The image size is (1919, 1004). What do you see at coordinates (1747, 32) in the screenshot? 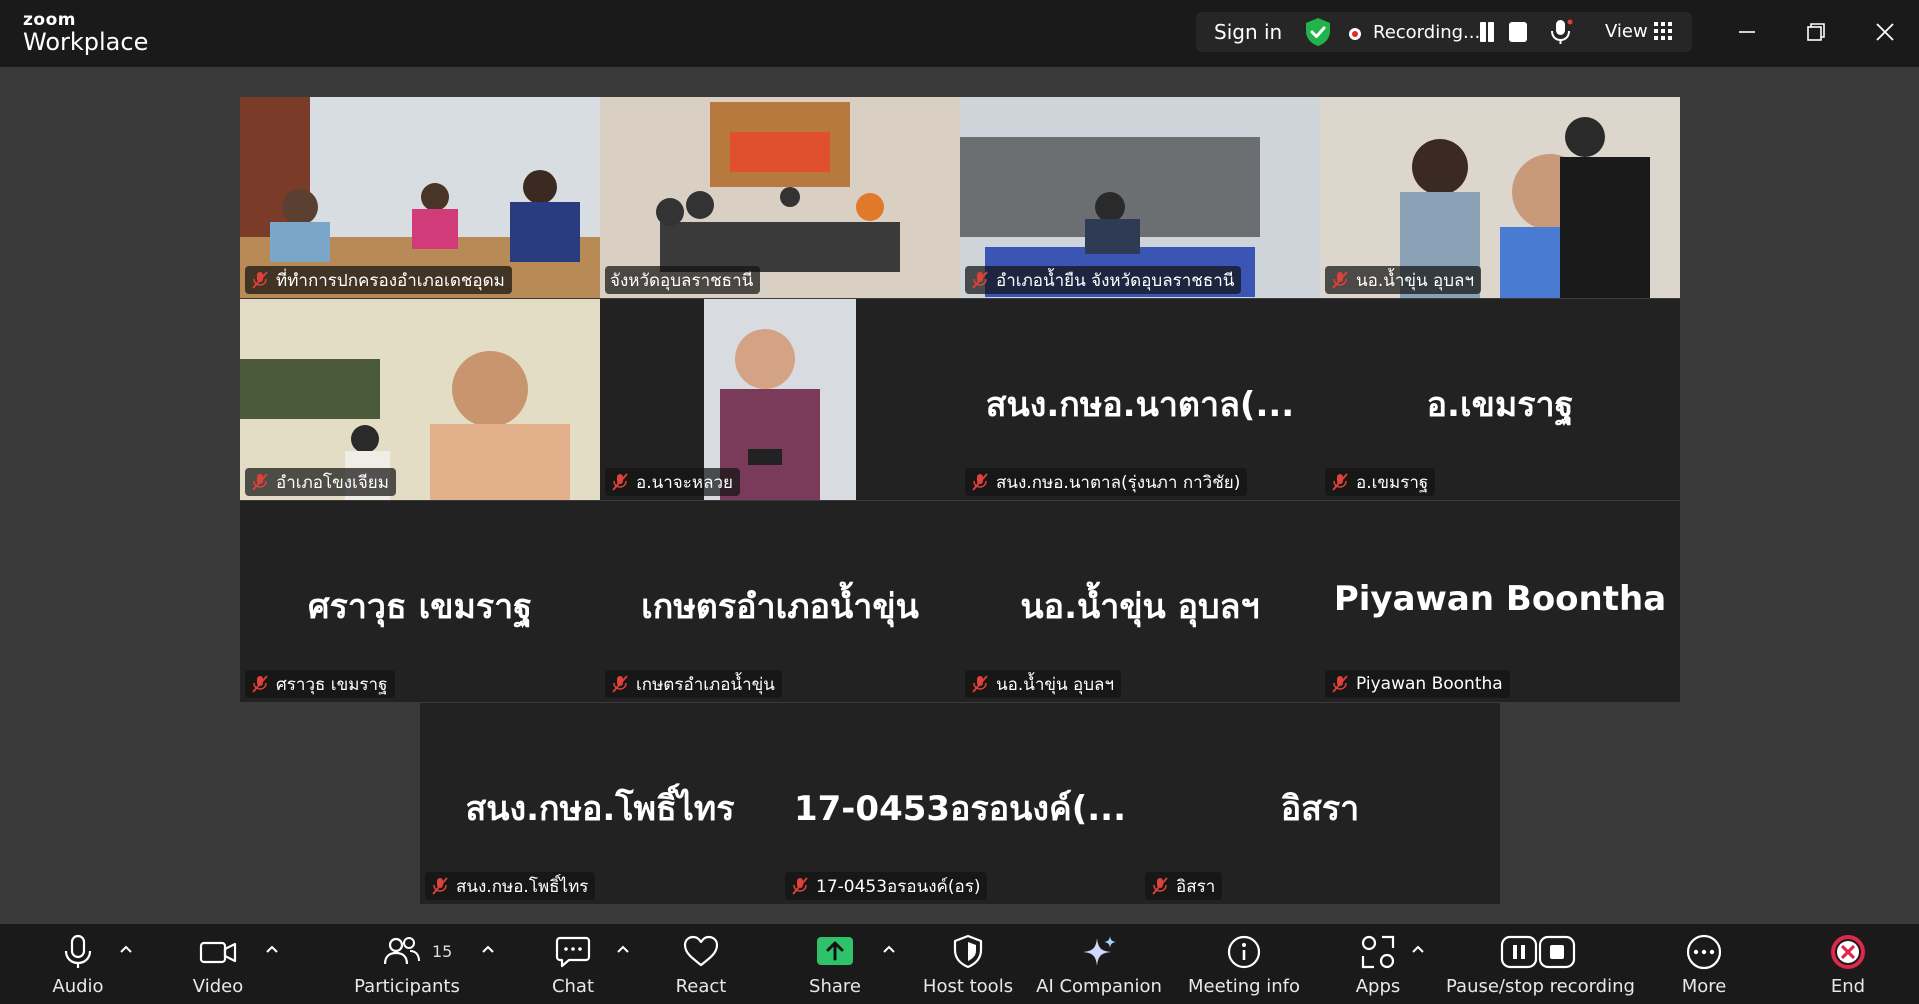
I see `minimize-icon` at bounding box center [1747, 32].